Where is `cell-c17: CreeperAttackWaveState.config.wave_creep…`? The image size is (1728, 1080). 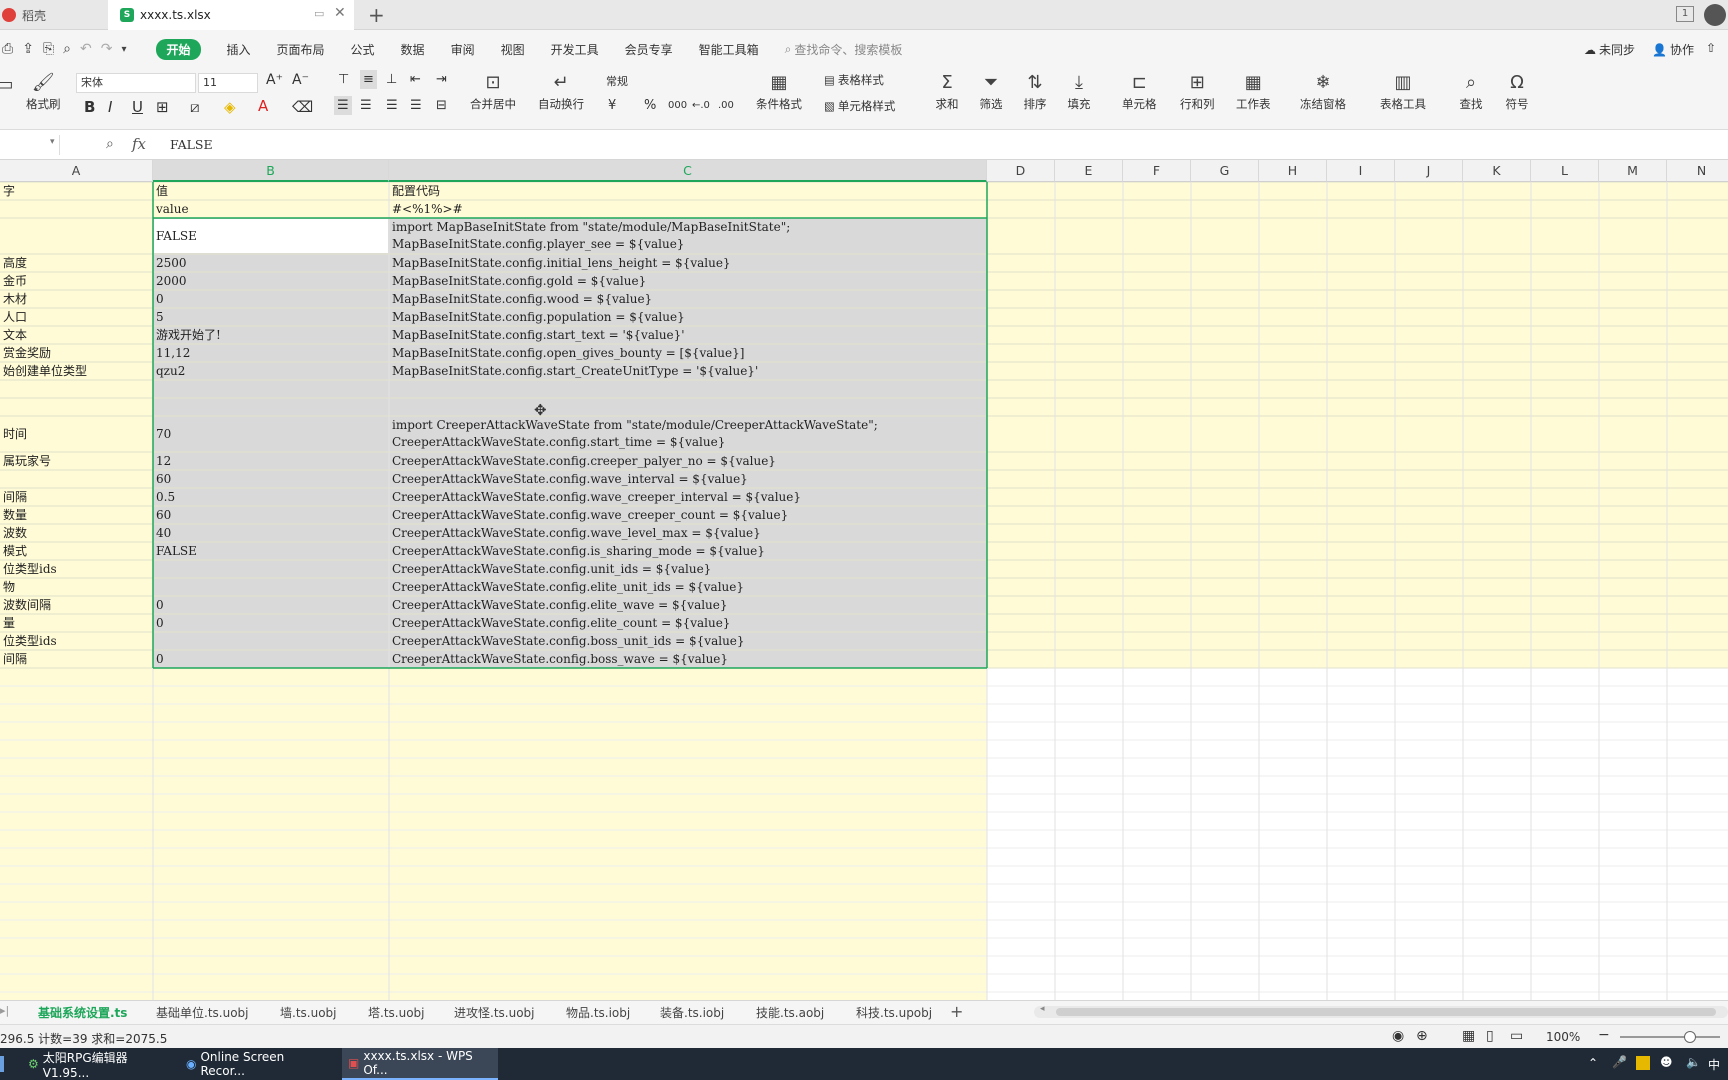
cell-c17: CreeperAttackWaveState.config.wave_creep… is located at coordinates (688, 516).